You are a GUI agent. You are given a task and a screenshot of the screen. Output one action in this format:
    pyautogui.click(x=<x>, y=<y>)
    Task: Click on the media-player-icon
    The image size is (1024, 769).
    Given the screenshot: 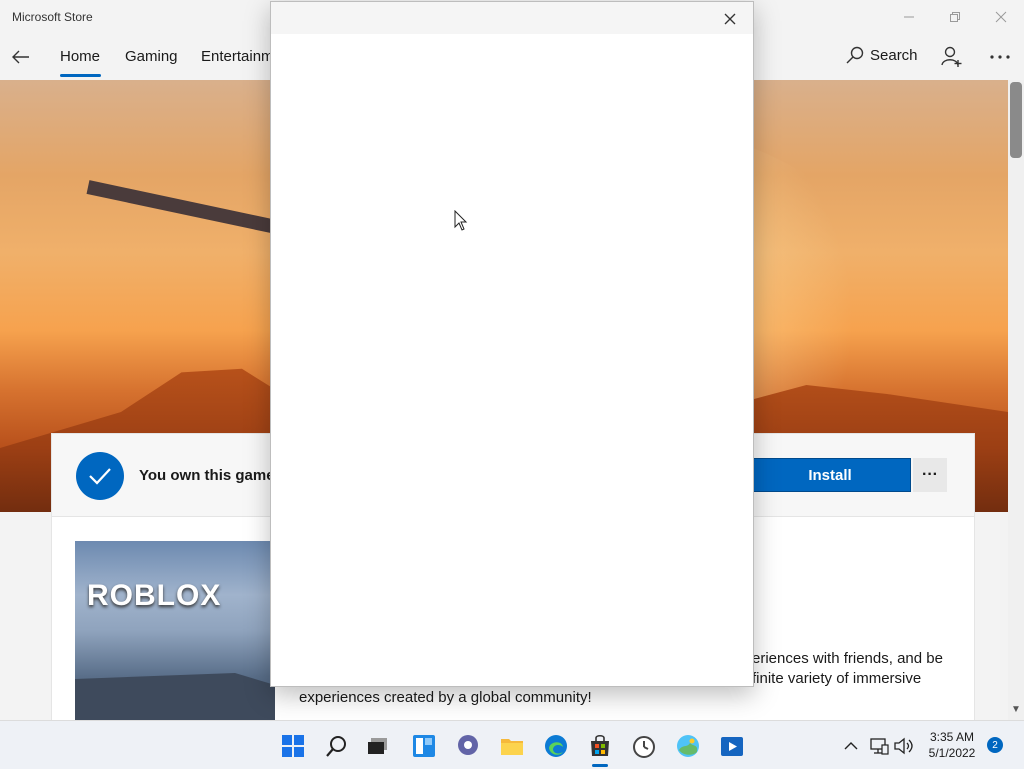 What is the action you would take?
    pyautogui.click(x=732, y=746)
    